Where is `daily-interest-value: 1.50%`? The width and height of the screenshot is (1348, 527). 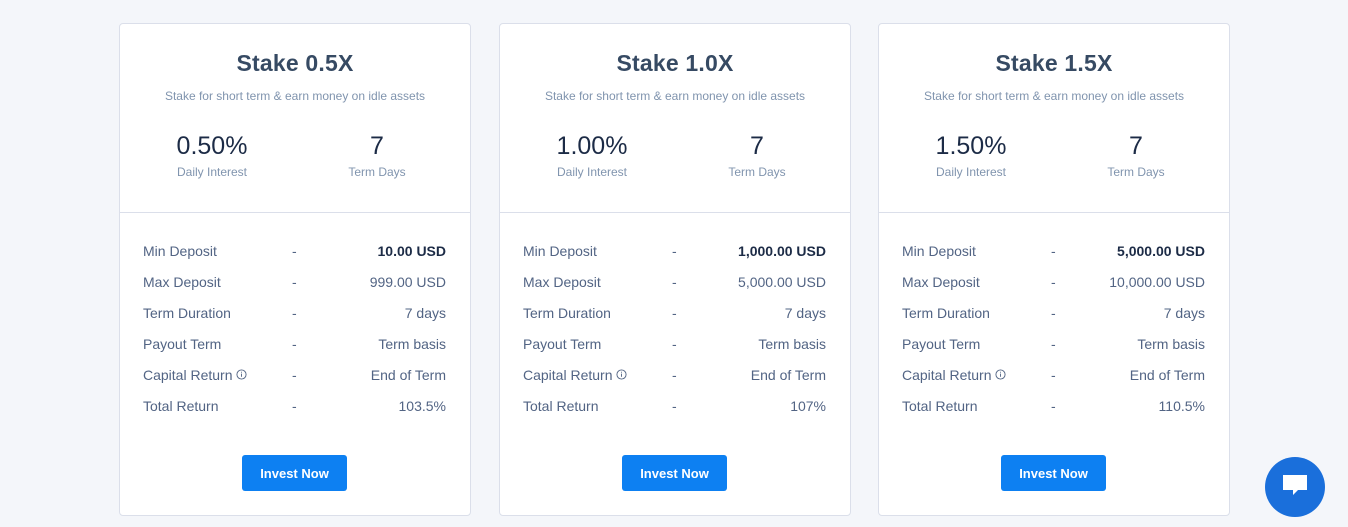
daily-interest-value: 1.50% is located at coordinates (971, 146).